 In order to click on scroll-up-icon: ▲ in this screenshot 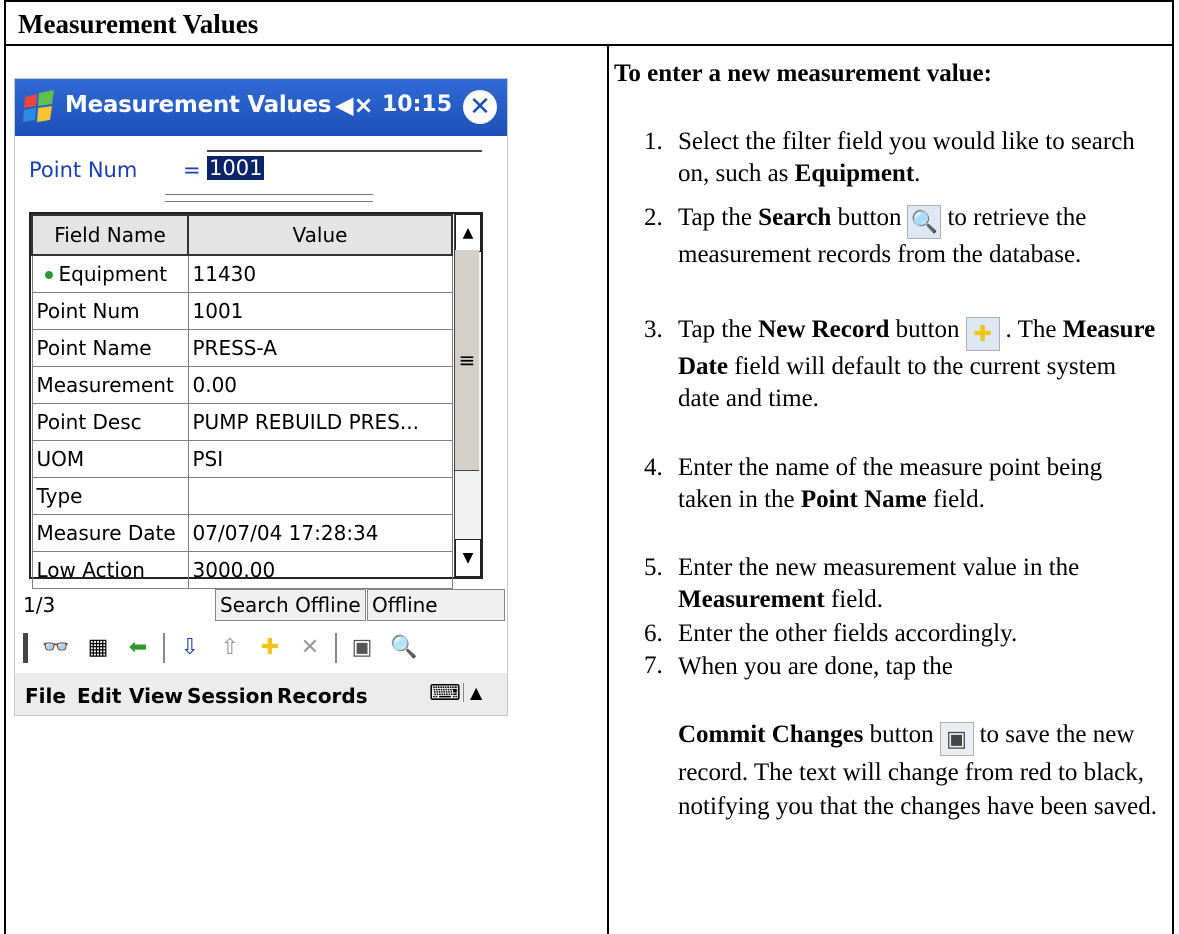, I will do `click(468, 233)`.